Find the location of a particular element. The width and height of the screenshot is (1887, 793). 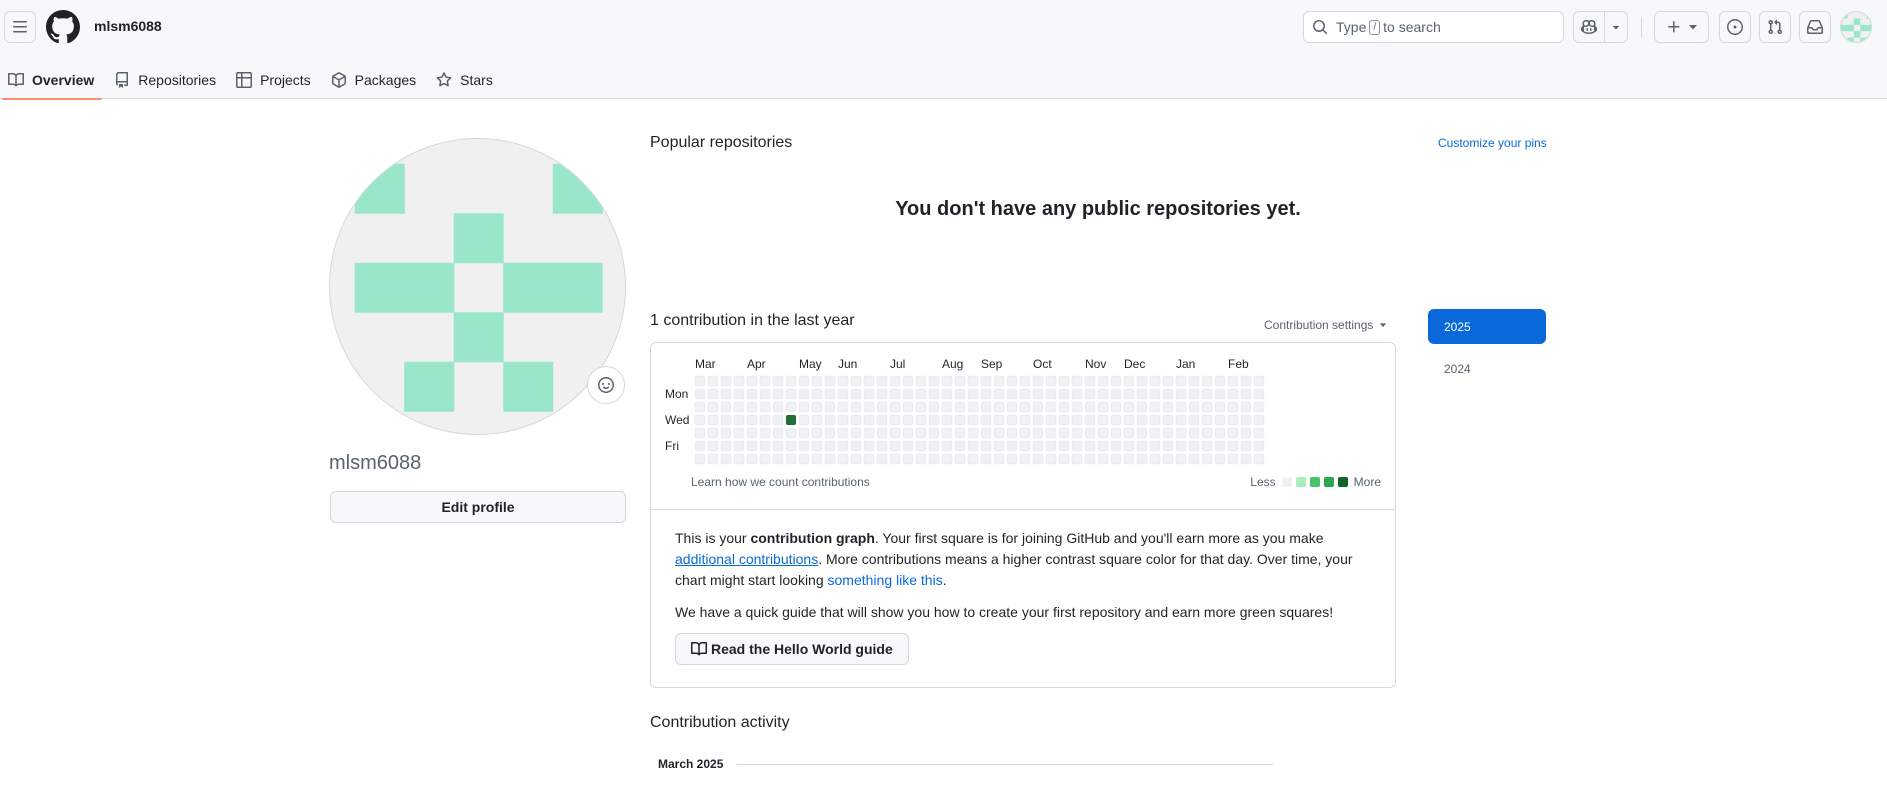

inbox-button is located at coordinates (1815, 27).